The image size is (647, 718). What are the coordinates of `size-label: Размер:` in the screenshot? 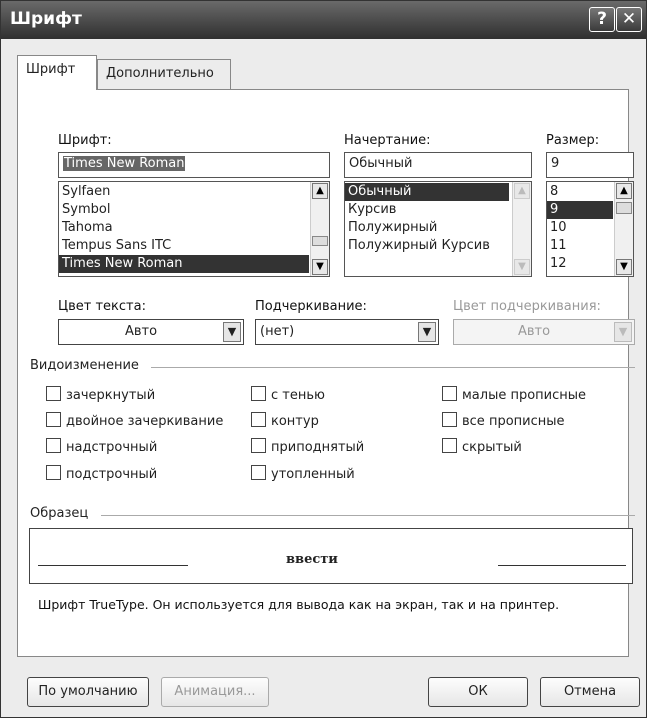 It's located at (573, 140).